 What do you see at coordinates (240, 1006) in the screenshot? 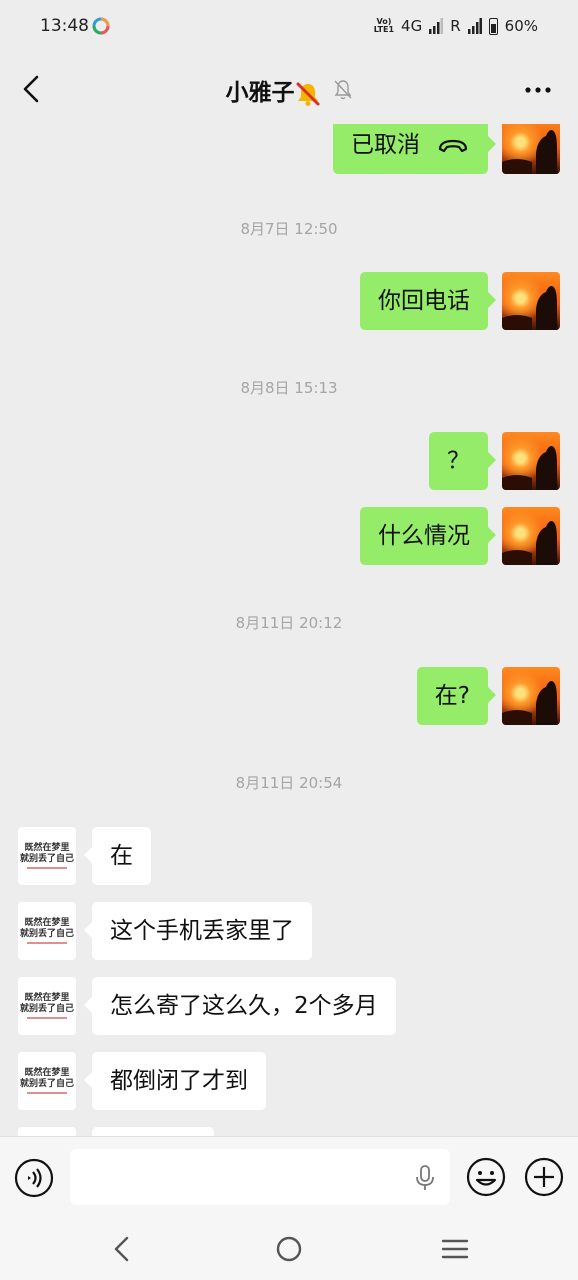
I see `message-bubble: 怎么寄了这么久，2个多月` at bounding box center [240, 1006].